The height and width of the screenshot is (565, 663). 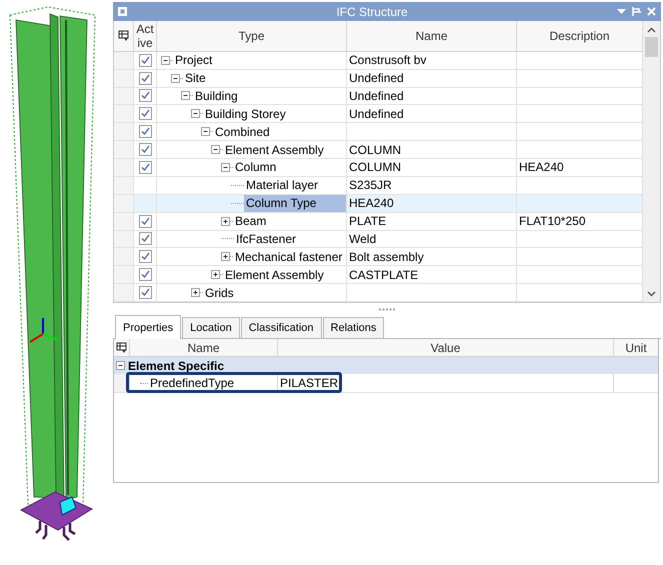 I want to click on table-cell: FLAT10*250, so click(x=552, y=221).